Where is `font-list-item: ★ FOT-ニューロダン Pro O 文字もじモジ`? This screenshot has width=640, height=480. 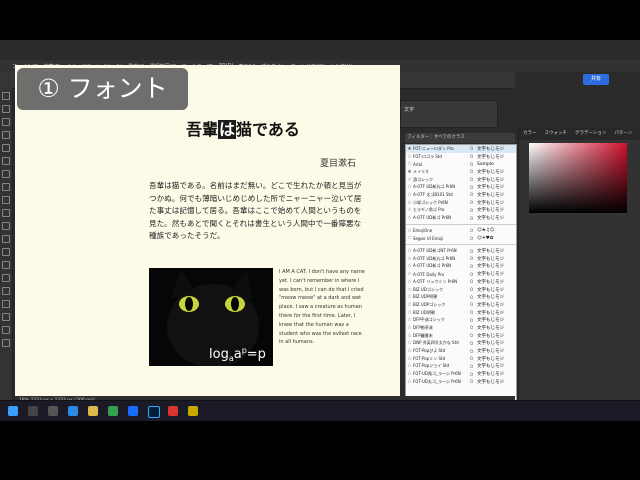
font-list-item: ★ FOT-ニューロダン Pro O 文字もじモジ is located at coordinates (461, 149).